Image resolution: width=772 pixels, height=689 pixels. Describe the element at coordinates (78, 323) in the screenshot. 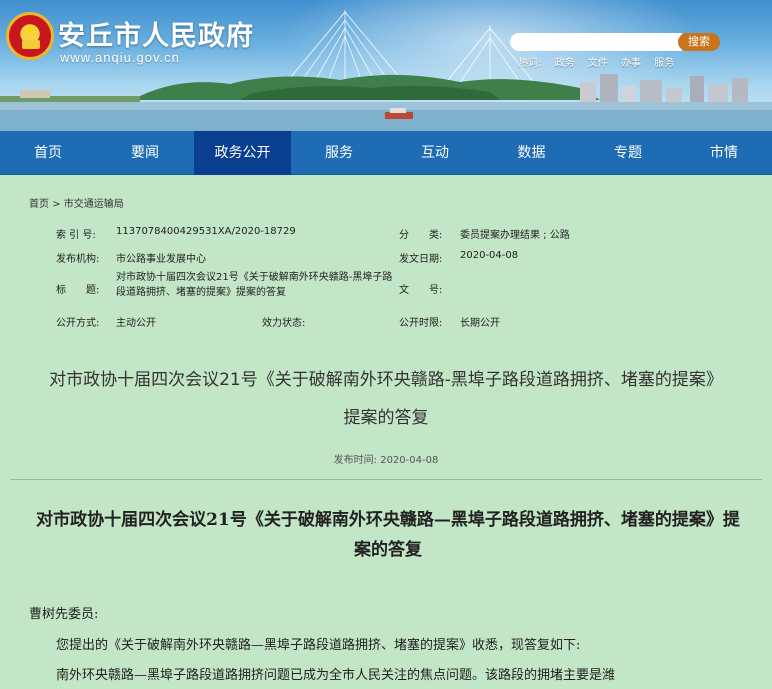

I see `meta-mode-label: 公开方式:` at that location.